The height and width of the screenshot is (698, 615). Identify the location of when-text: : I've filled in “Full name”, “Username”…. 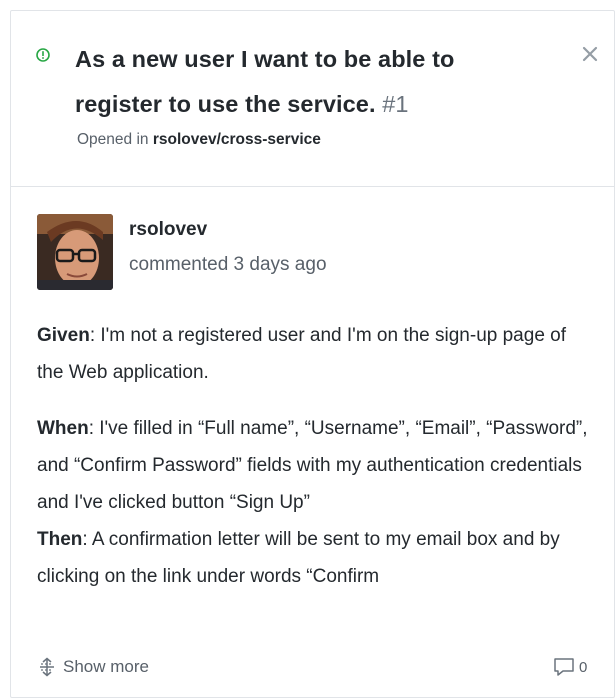
(312, 465).